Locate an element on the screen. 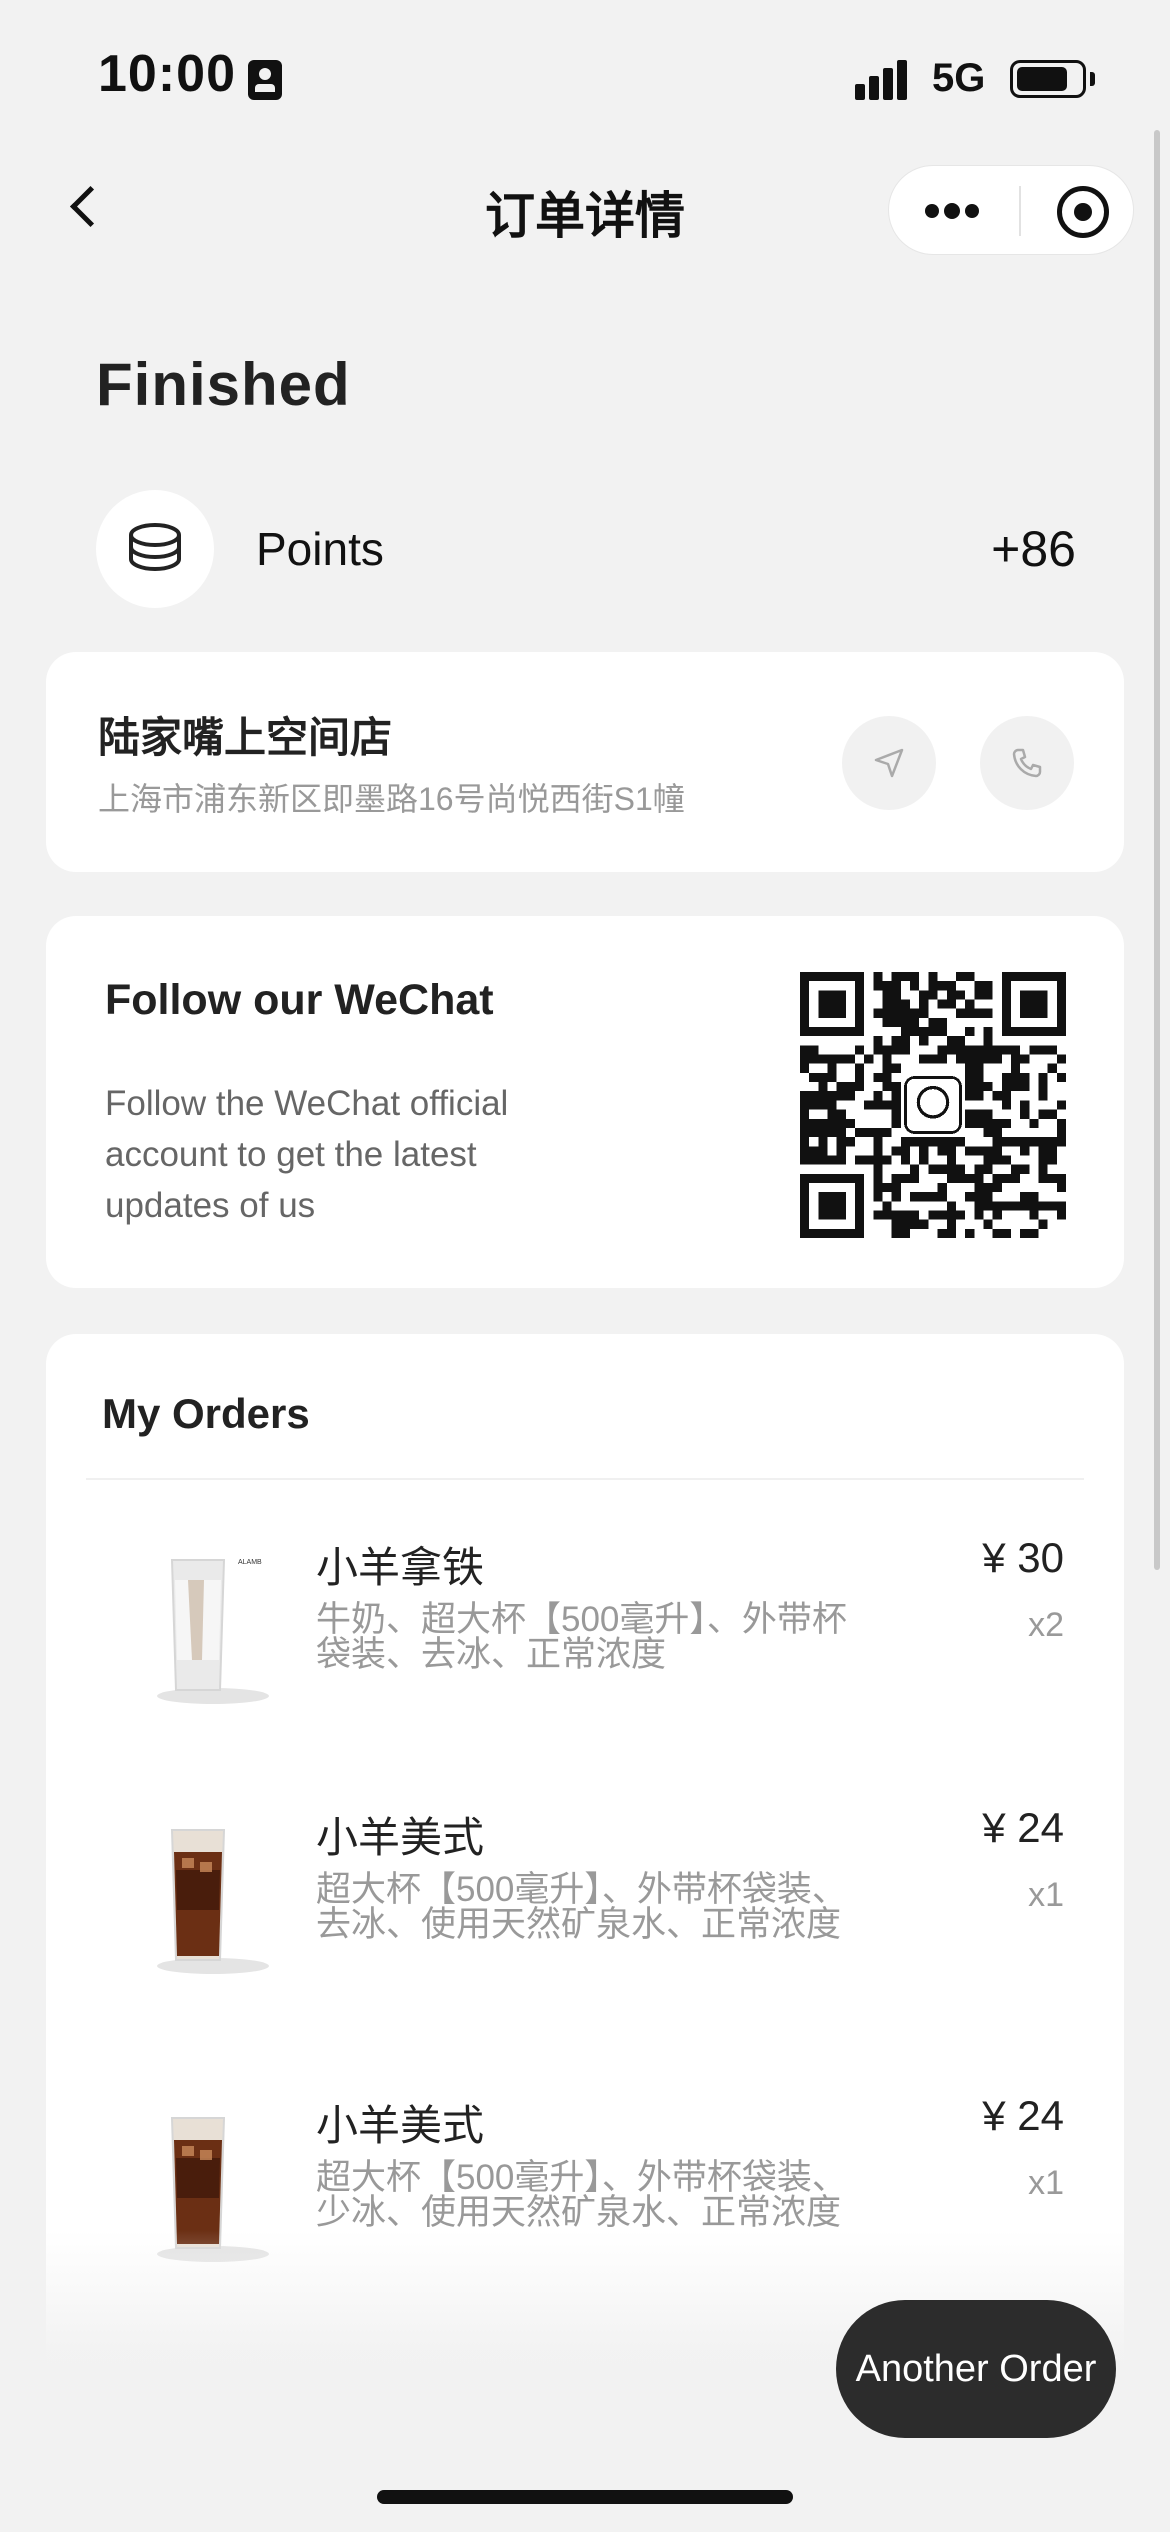 This screenshot has width=1170, height=2532. orders-title: My Orders is located at coordinates (206, 1413).